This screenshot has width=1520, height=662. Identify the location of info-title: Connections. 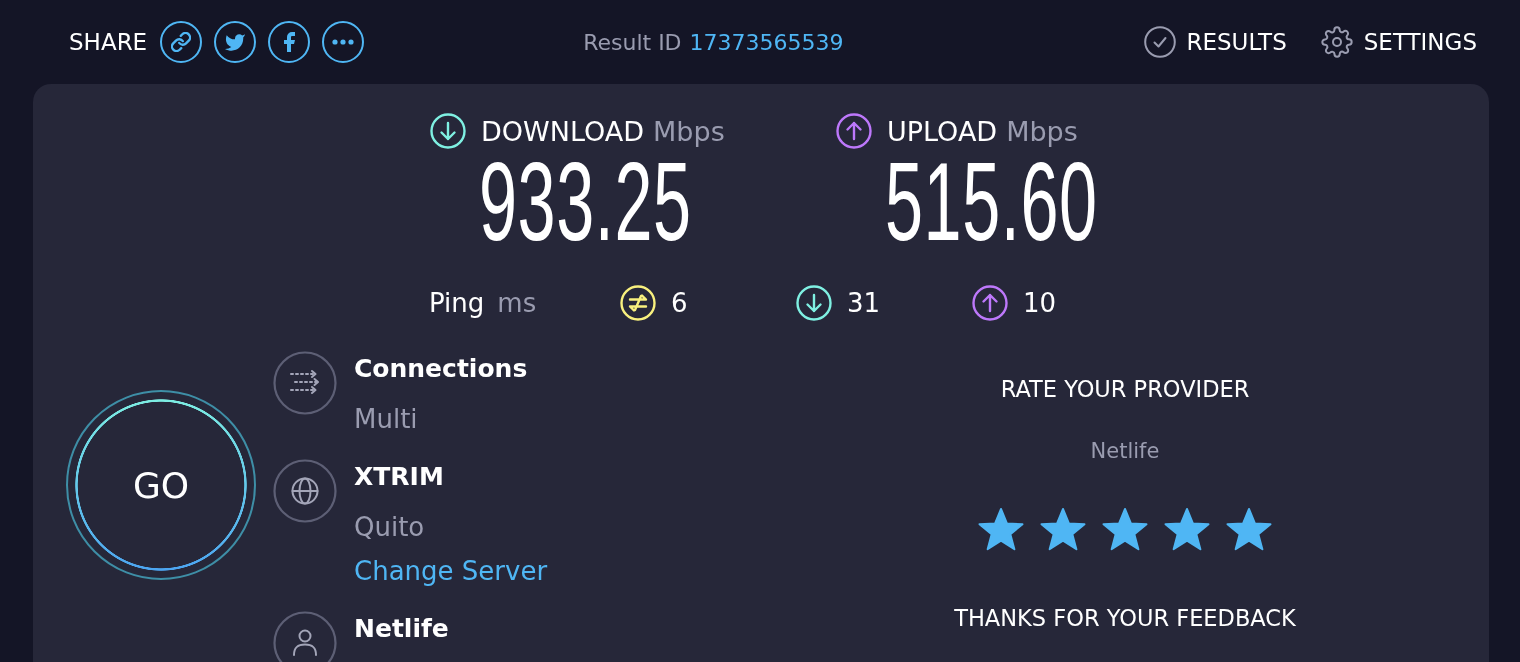
(441, 369).